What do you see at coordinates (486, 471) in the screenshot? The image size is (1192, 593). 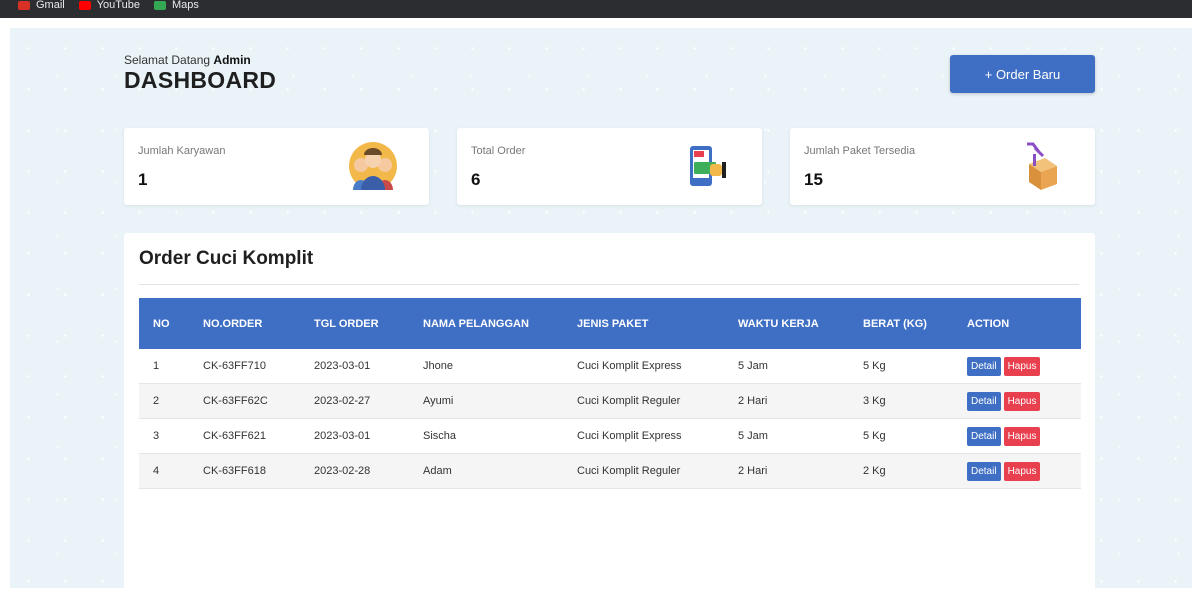 I see `cell-name: Adam` at bounding box center [486, 471].